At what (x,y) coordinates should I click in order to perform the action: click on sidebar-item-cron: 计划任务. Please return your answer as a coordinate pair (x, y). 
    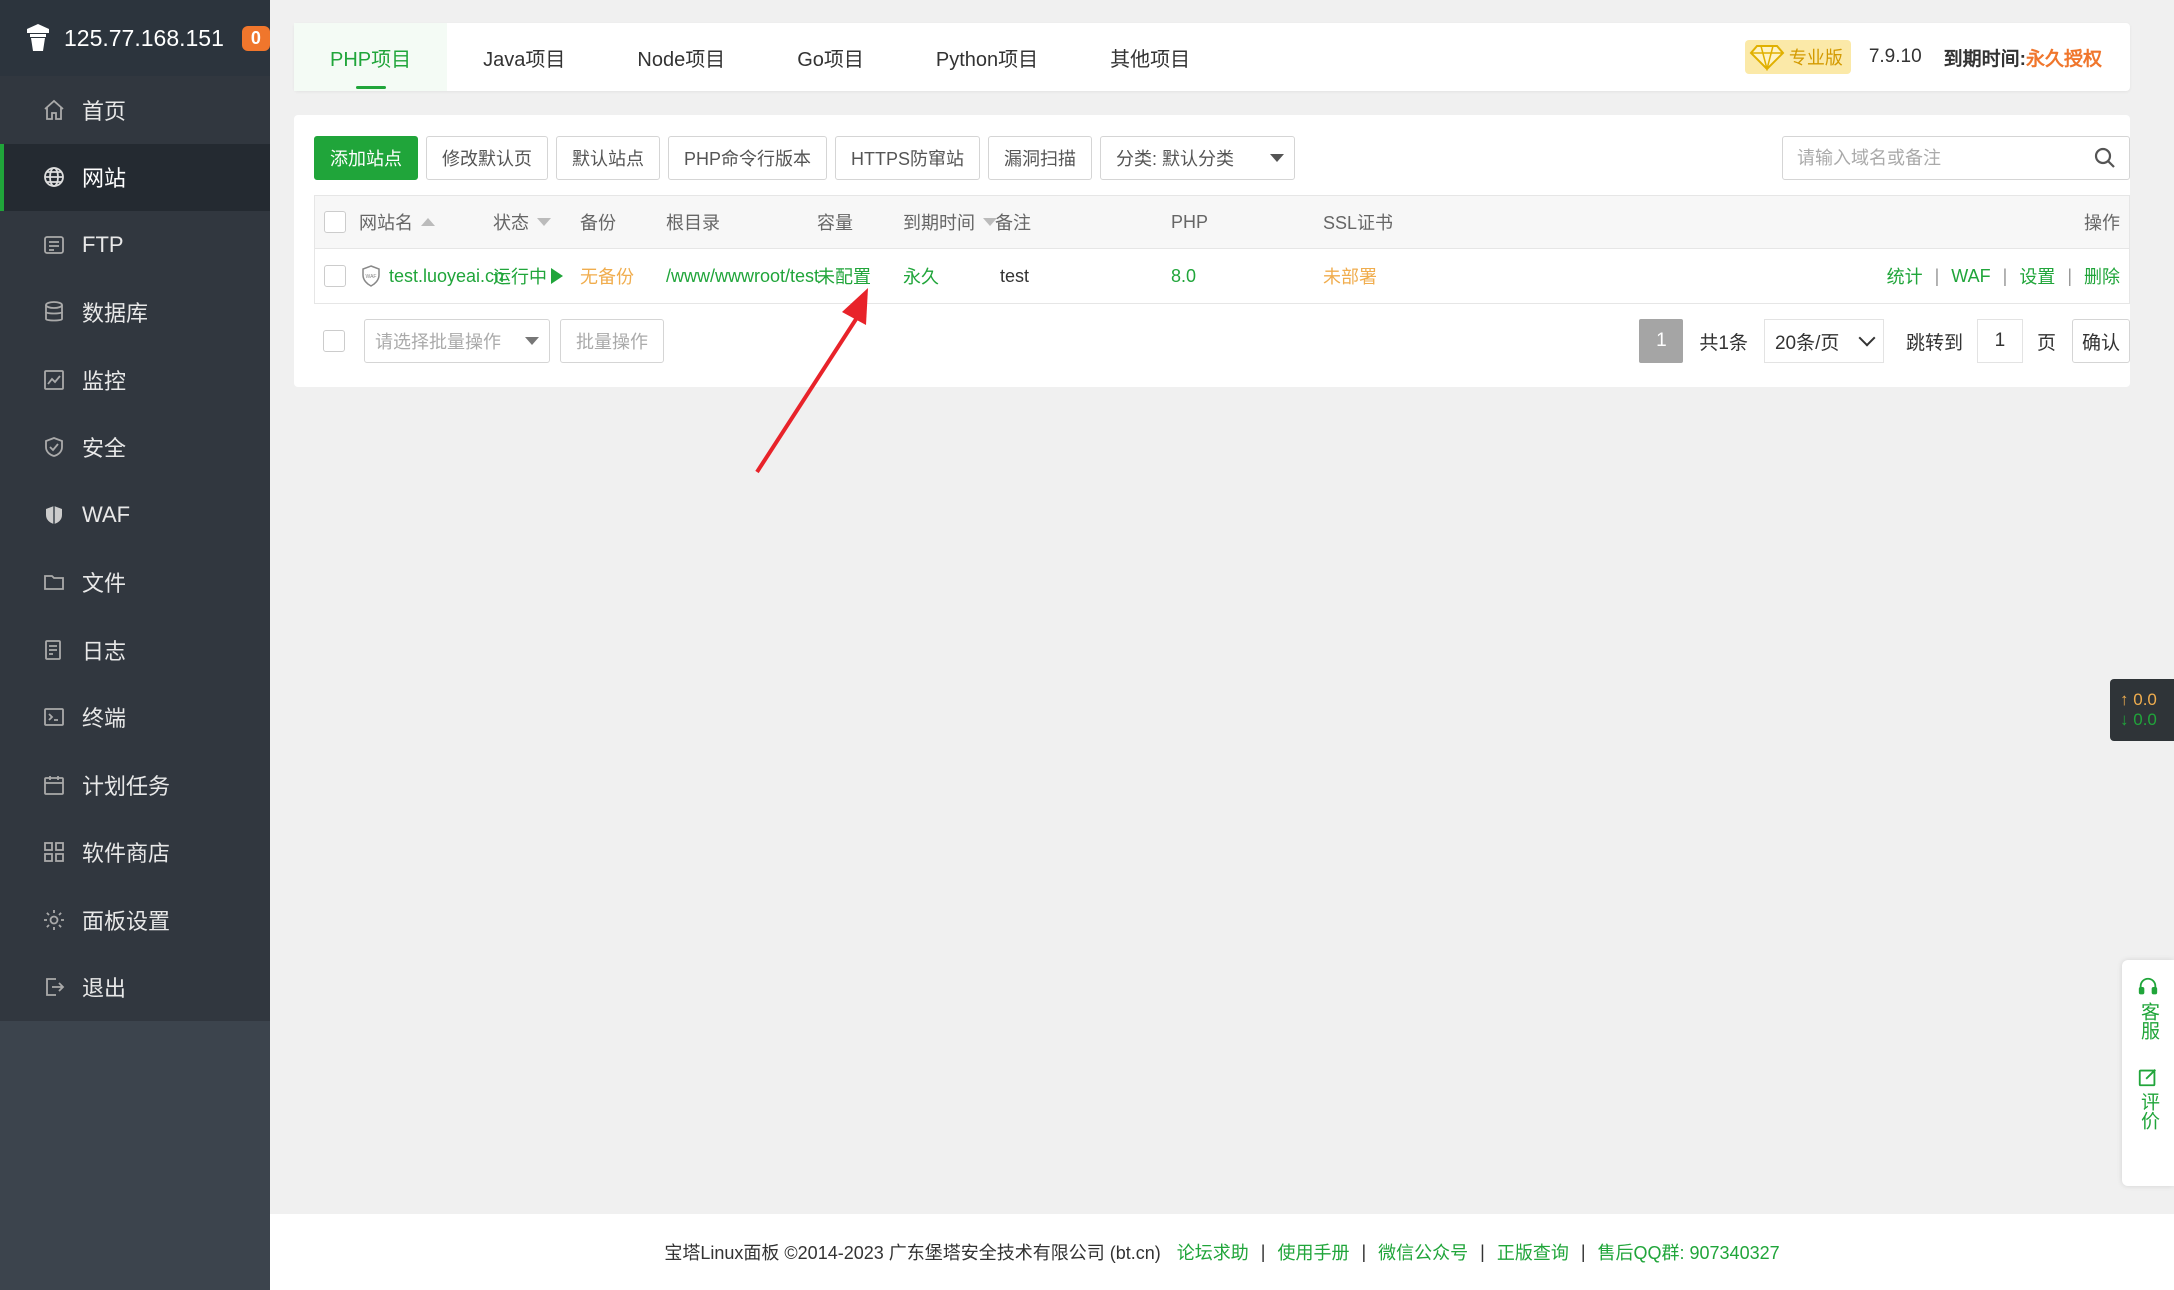
    Looking at the image, I should click on (135, 785).